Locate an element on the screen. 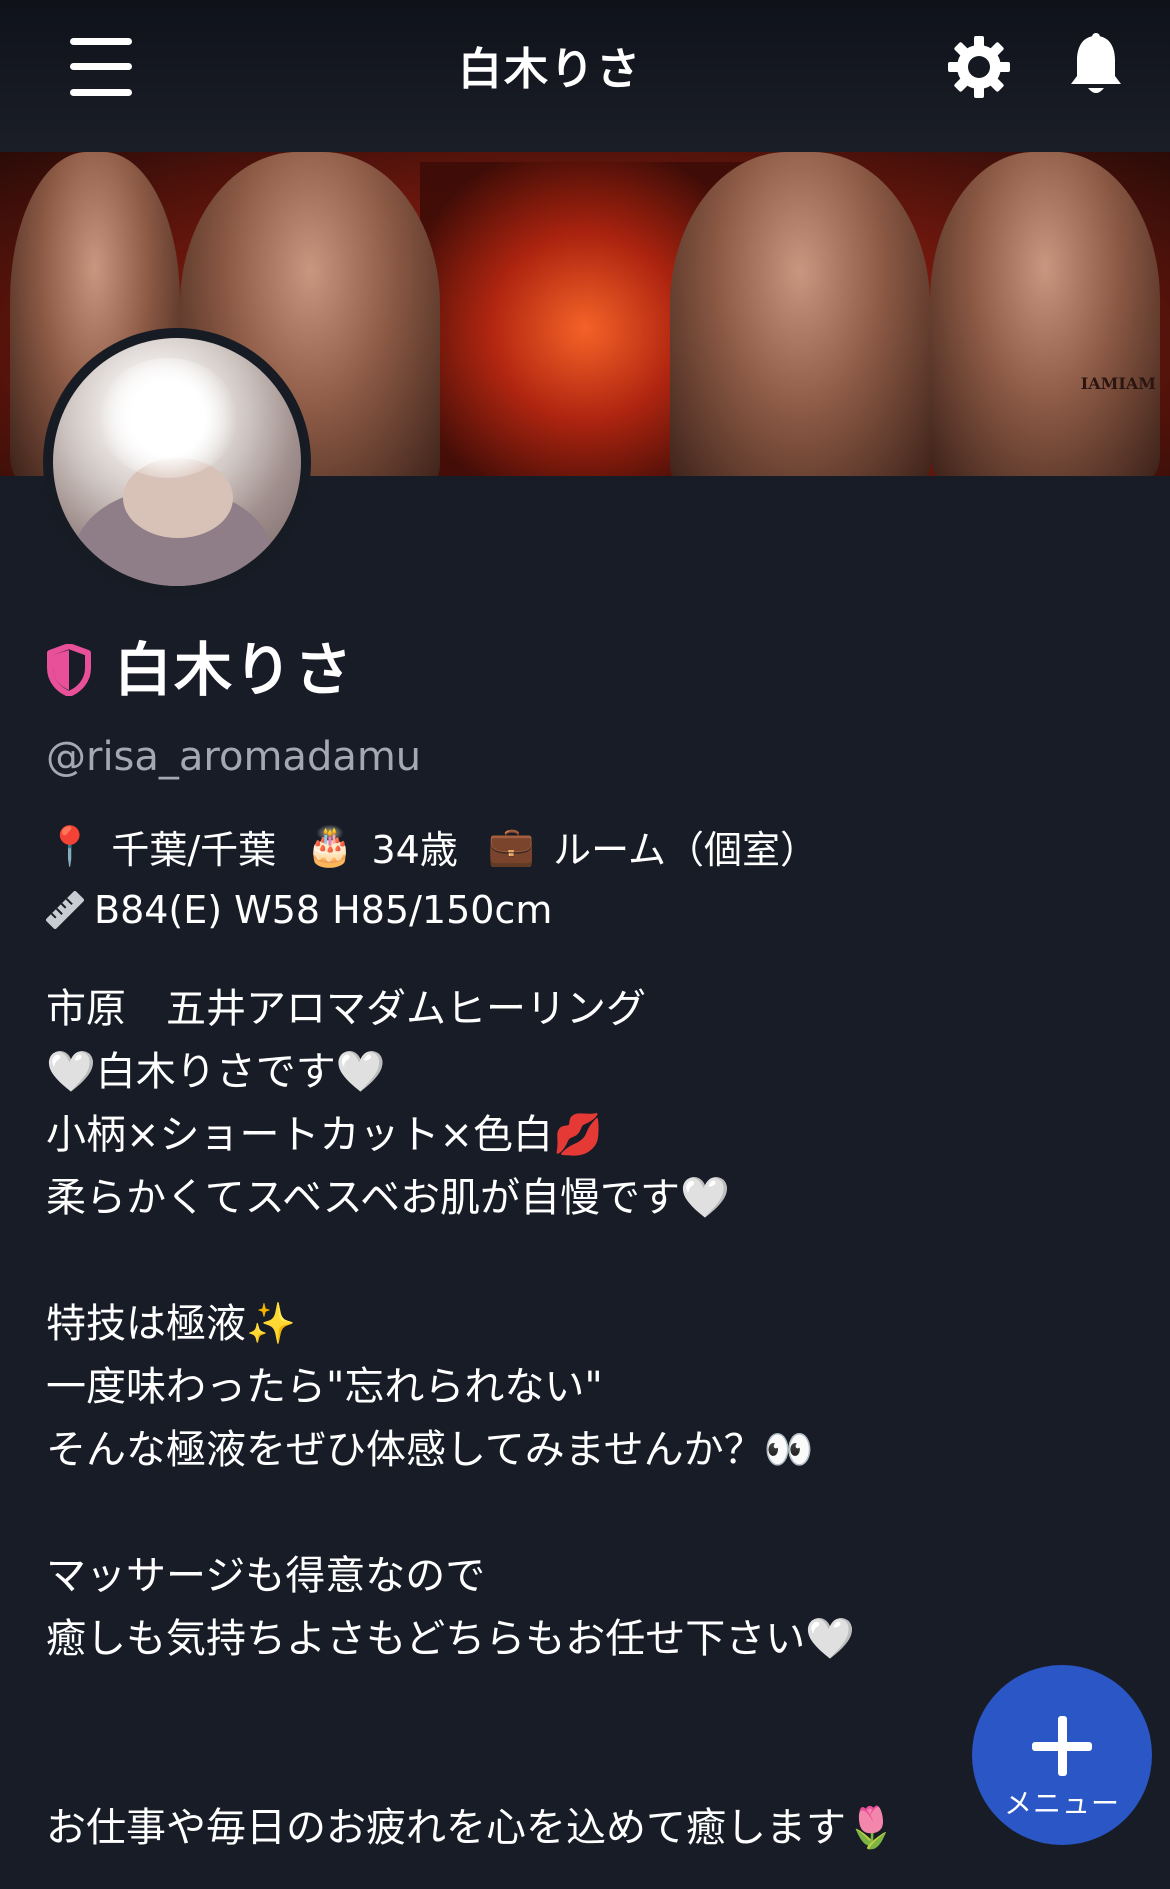 The height and width of the screenshot is (1889, 1170). top-app-bar: 白木りさ is located at coordinates (585, 76).